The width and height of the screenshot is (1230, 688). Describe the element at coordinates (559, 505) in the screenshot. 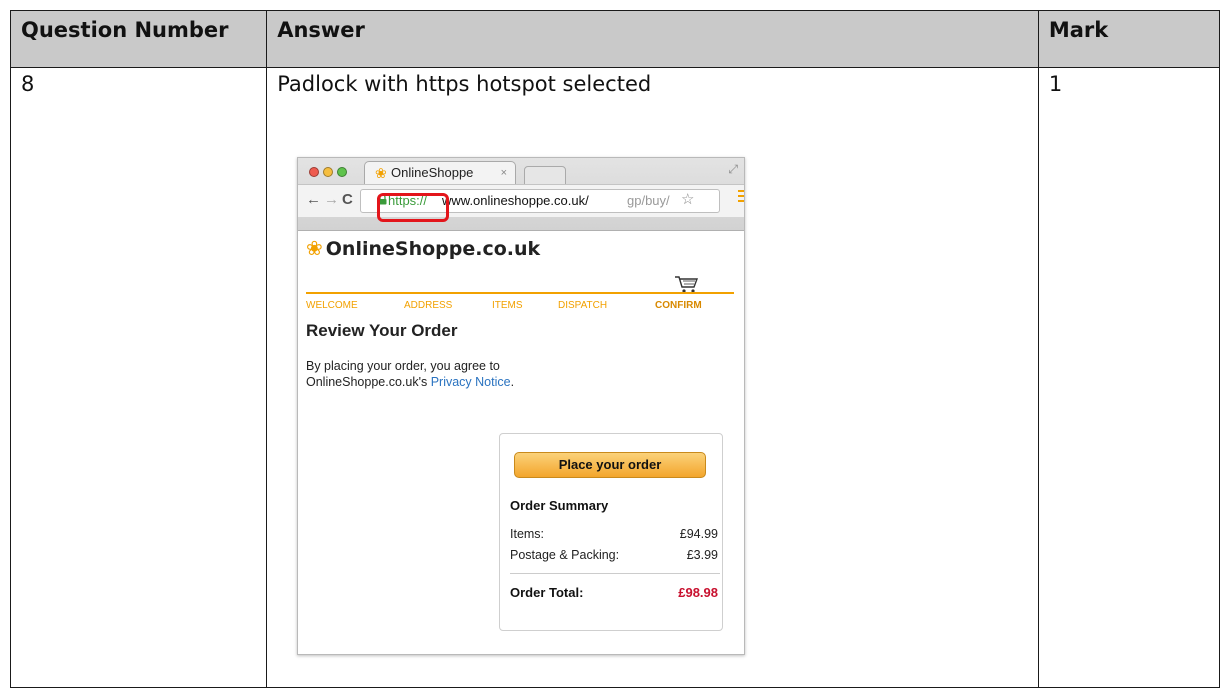

I see `order-summary-title: Order Summary` at that location.